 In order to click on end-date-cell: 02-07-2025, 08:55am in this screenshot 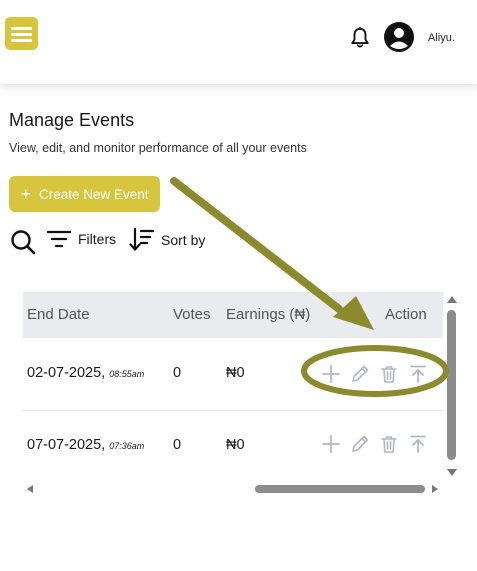, I will do `click(85, 373)`.